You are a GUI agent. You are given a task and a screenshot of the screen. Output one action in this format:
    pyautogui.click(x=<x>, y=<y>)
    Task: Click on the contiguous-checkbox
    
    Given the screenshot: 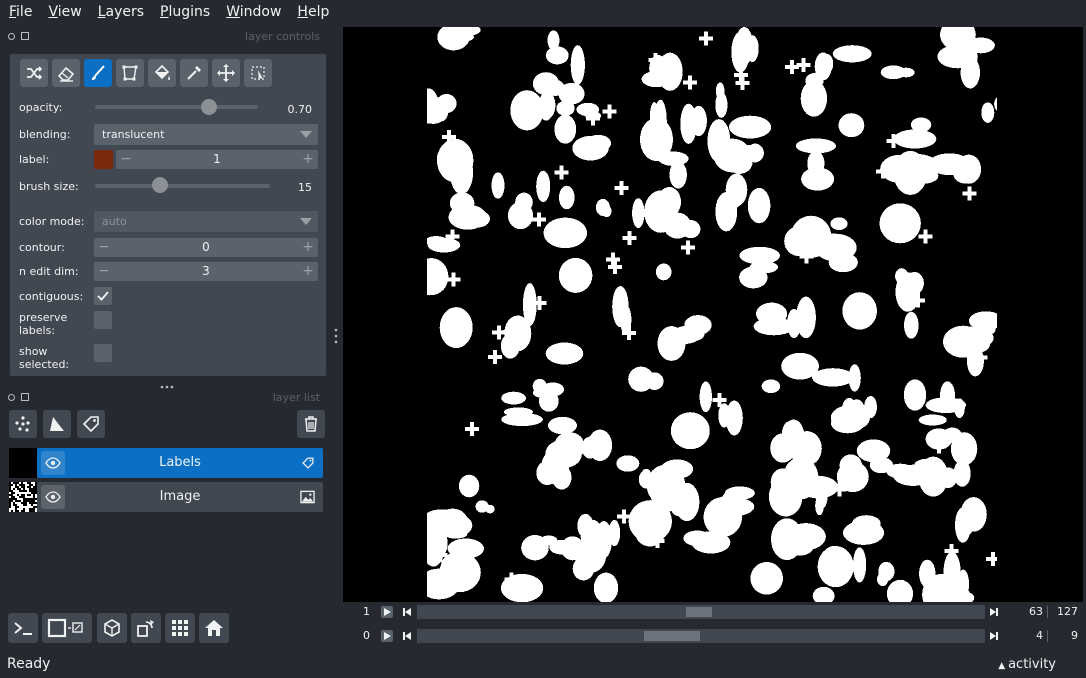 What is the action you would take?
    pyautogui.click(x=103, y=296)
    